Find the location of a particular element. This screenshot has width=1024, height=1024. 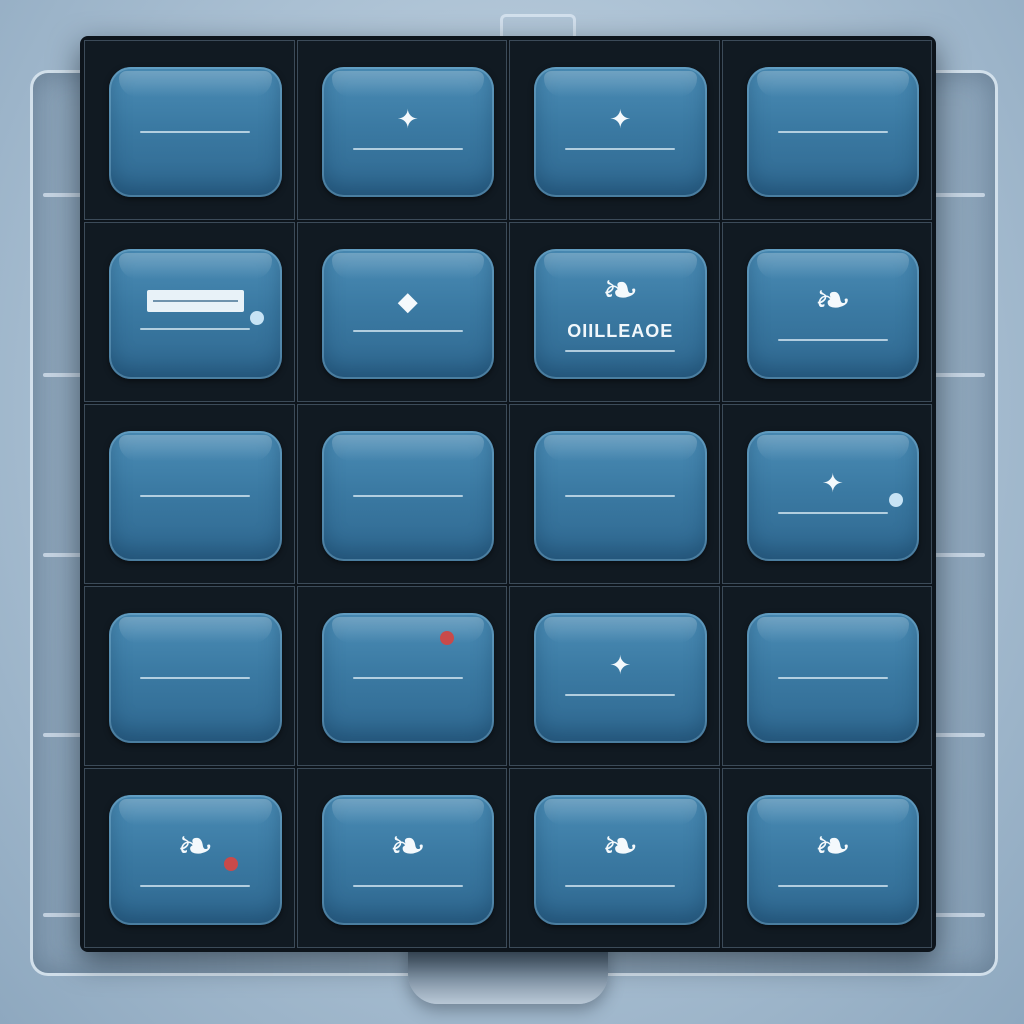

screen-title: OIILLEAOE is located at coordinates (620, 330).